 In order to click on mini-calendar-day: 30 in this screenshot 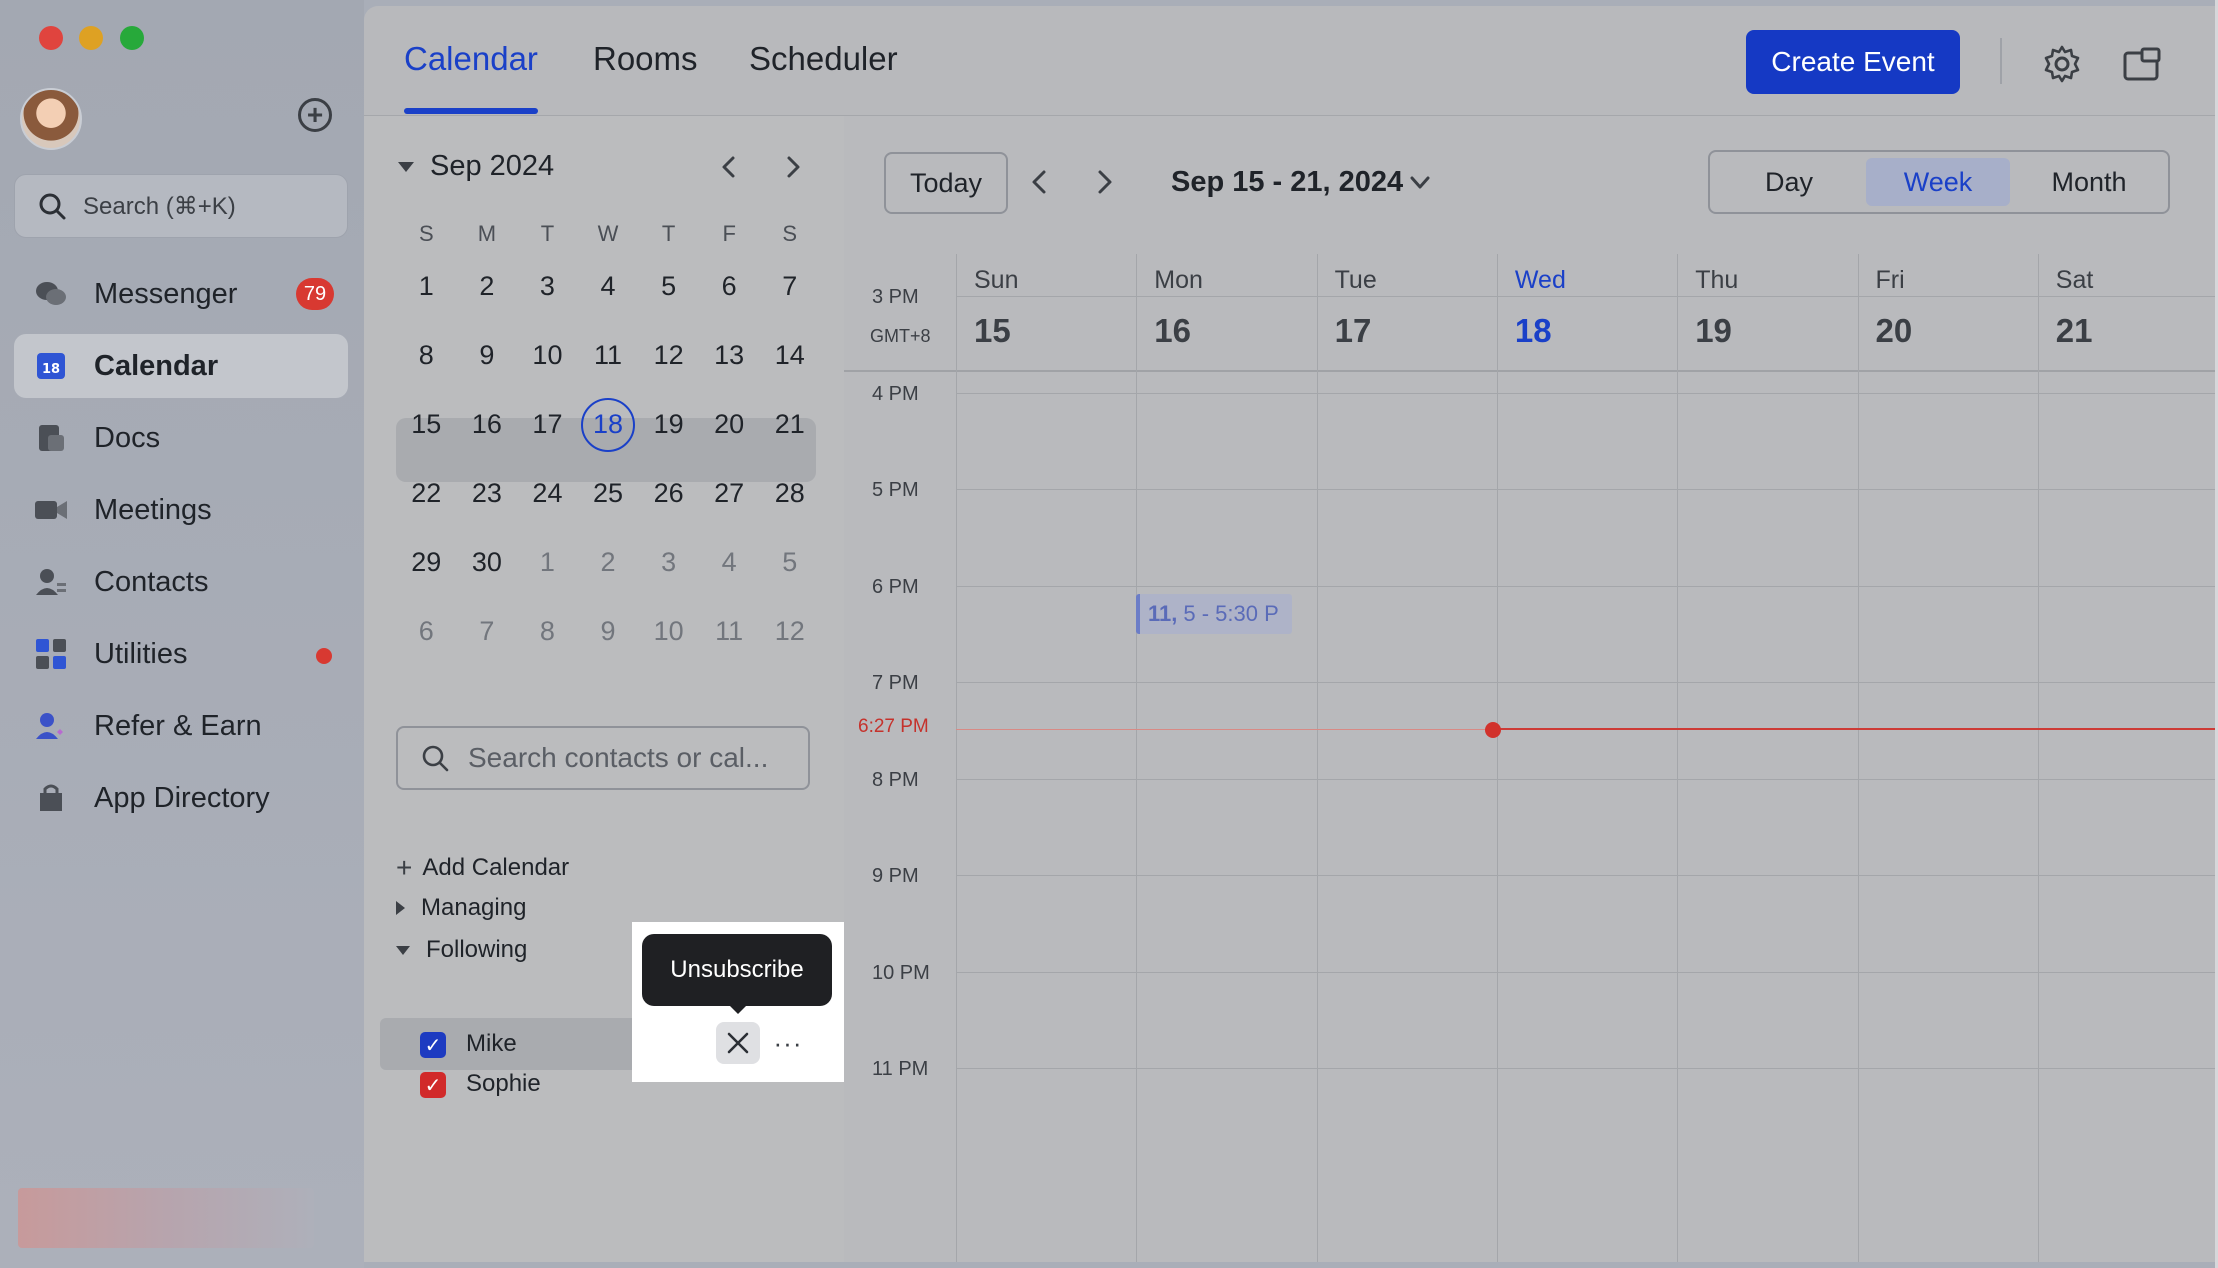, I will do `click(487, 562)`.